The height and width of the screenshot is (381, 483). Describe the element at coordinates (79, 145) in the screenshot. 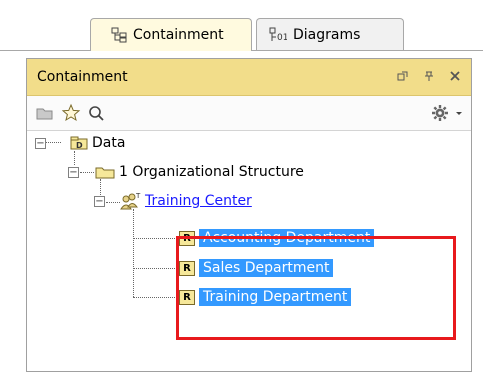

I see `svg-text: D` at that location.